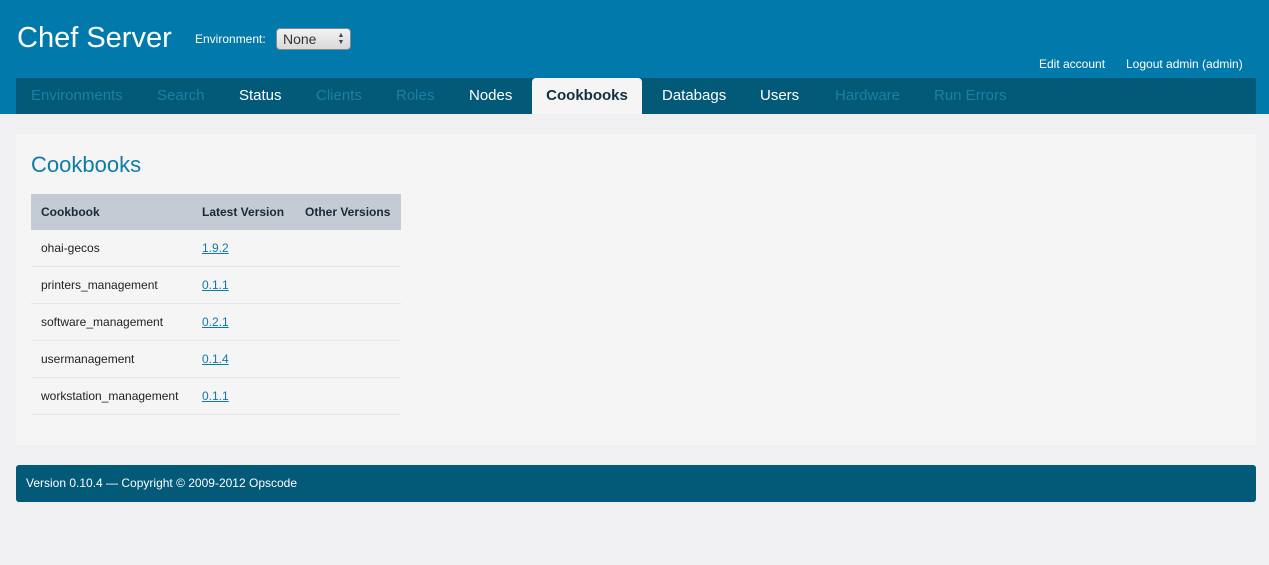  What do you see at coordinates (181, 96) in the screenshot?
I see `tab-search: Search` at bounding box center [181, 96].